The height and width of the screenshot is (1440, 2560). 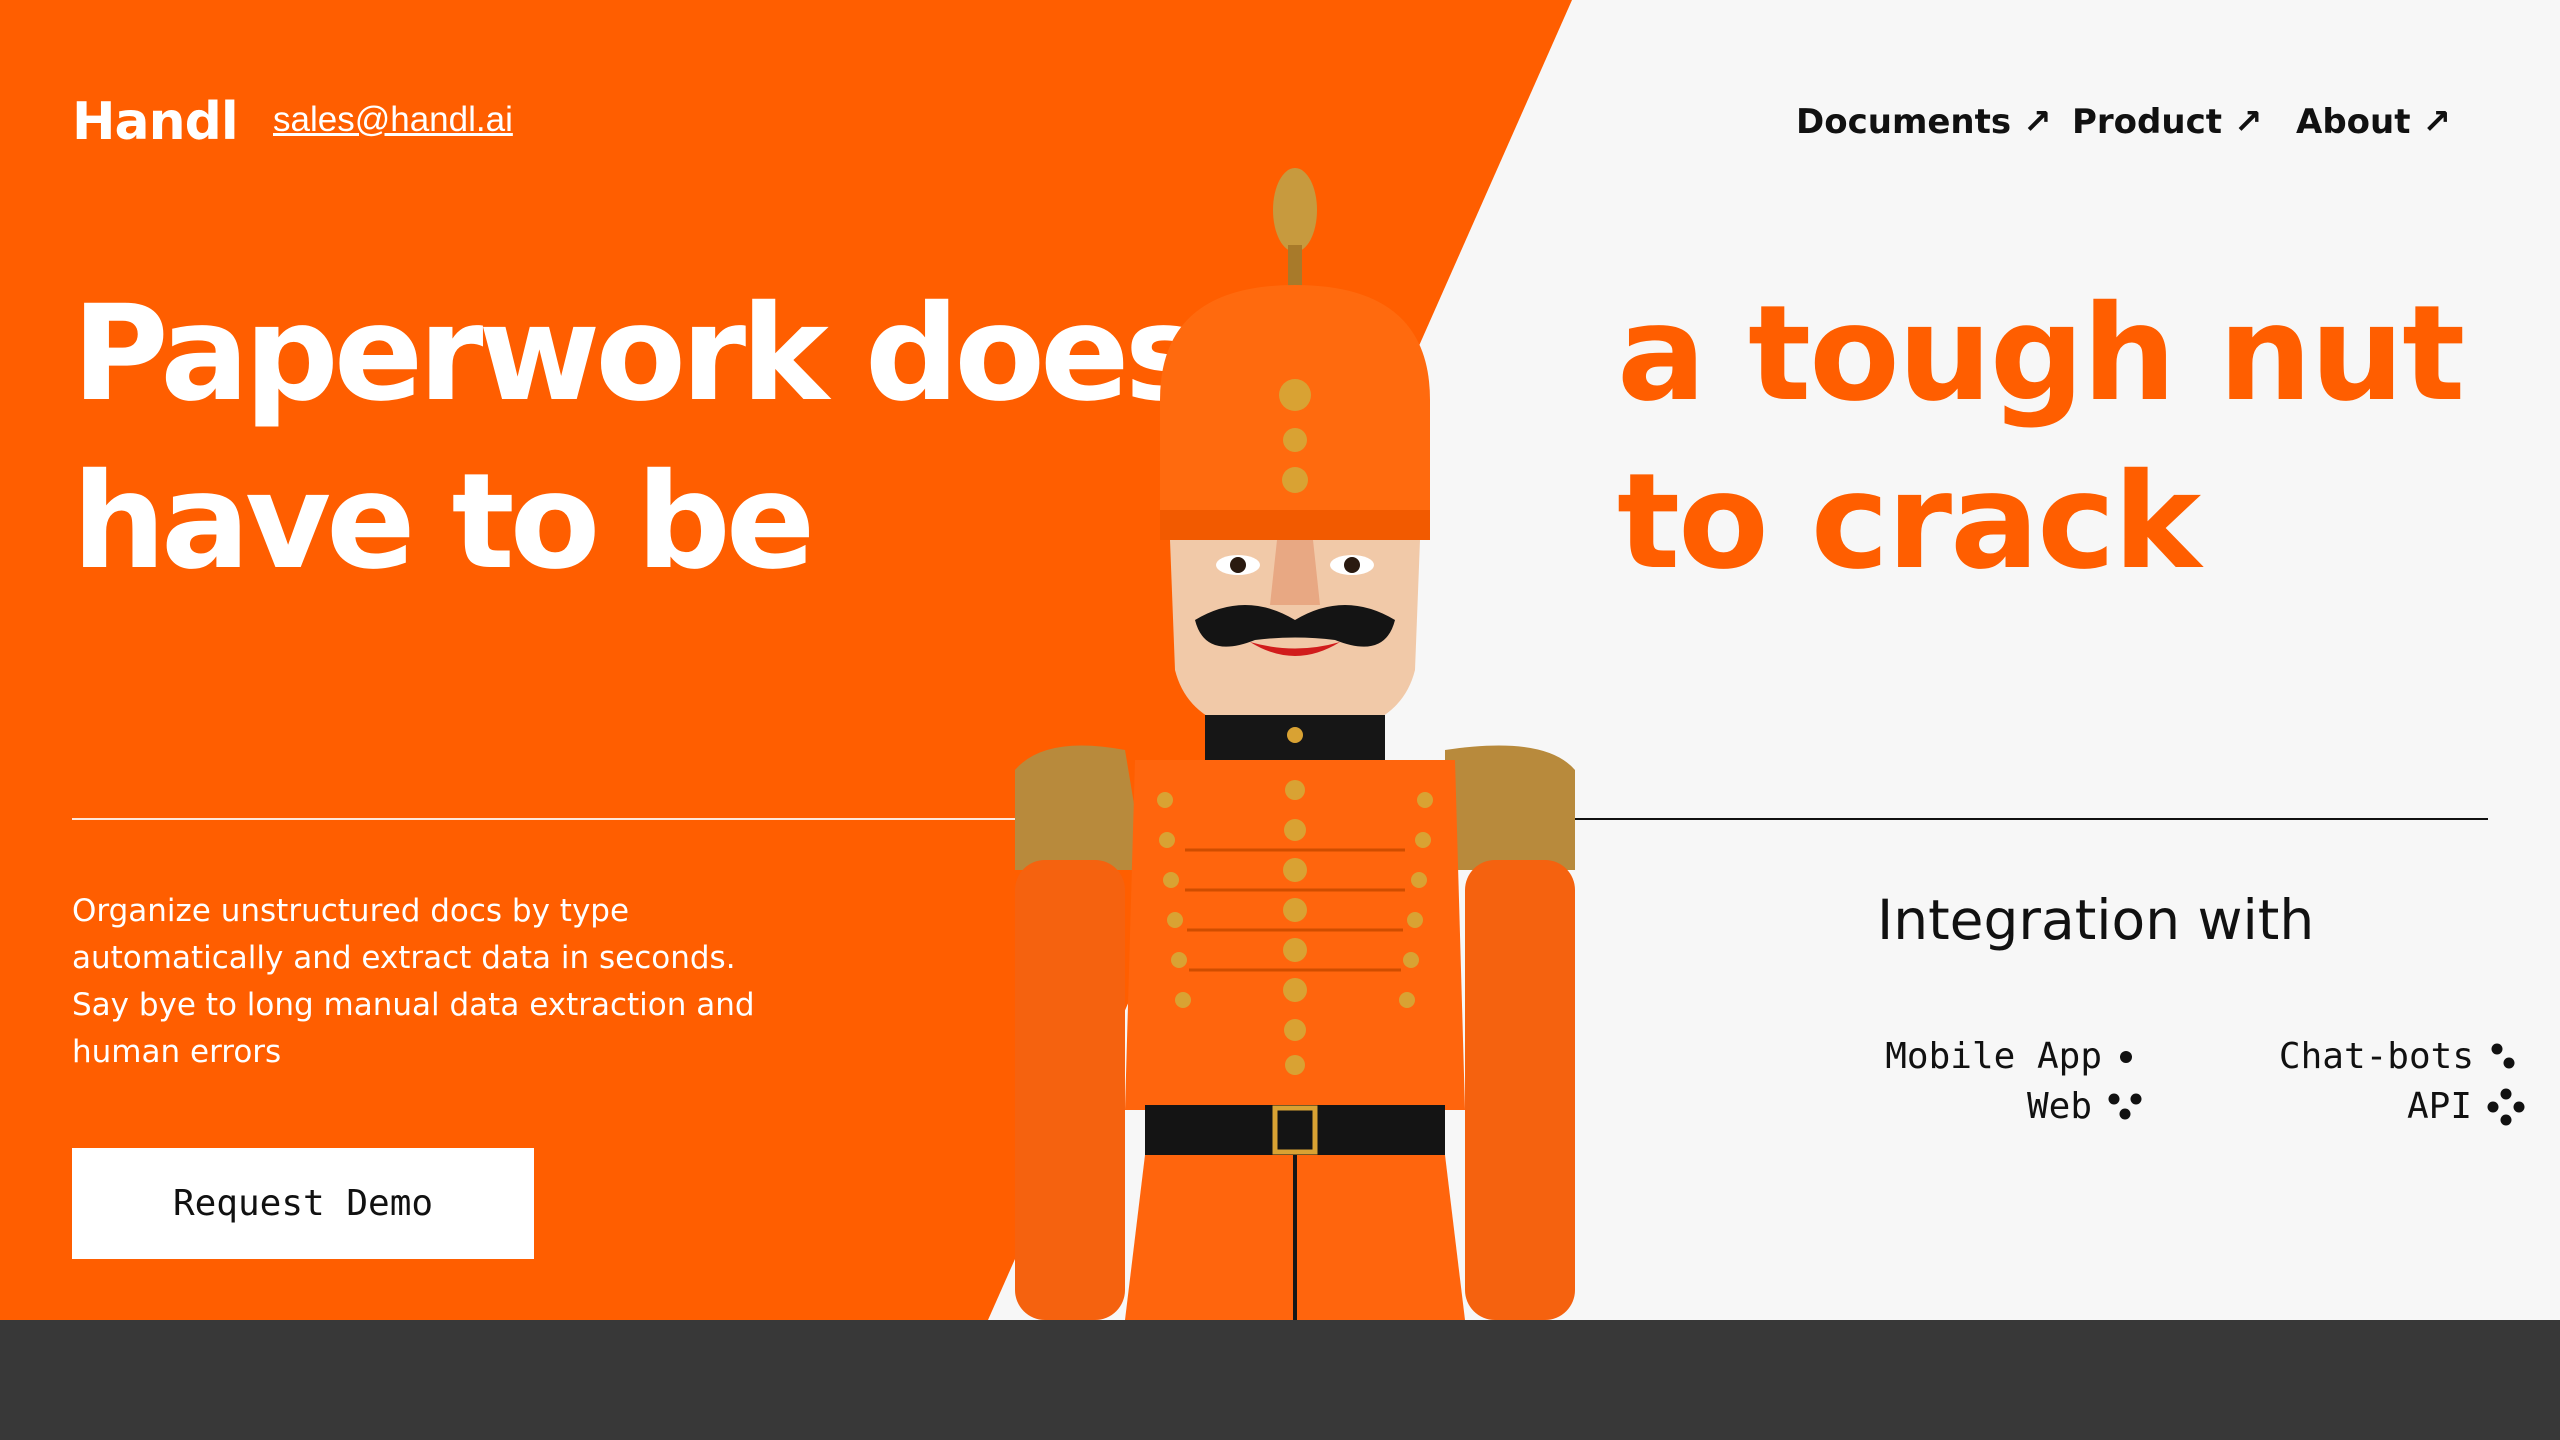 What do you see at coordinates (393, 120) in the screenshot?
I see `email-link: sales@handl.ai` at bounding box center [393, 120].